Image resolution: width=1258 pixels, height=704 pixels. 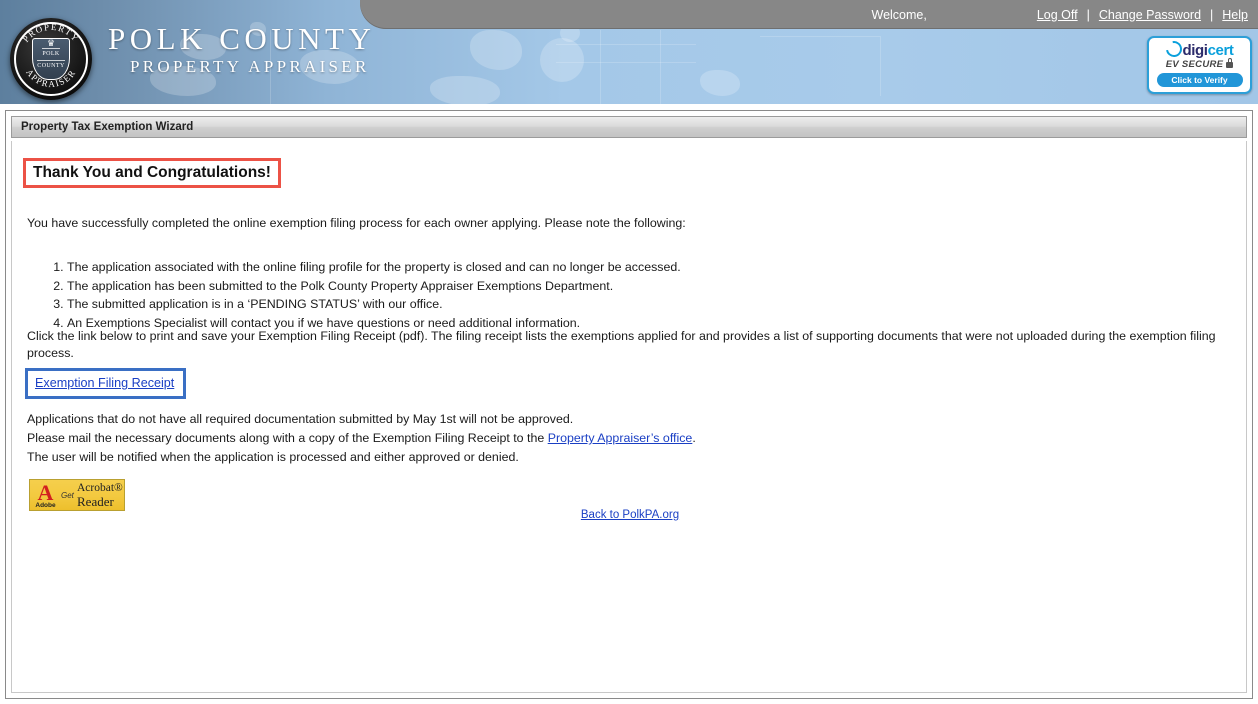 I want to click on exemption-filing-receipt-link: Exemption Filing Receipt, so click(x=104, y=383).